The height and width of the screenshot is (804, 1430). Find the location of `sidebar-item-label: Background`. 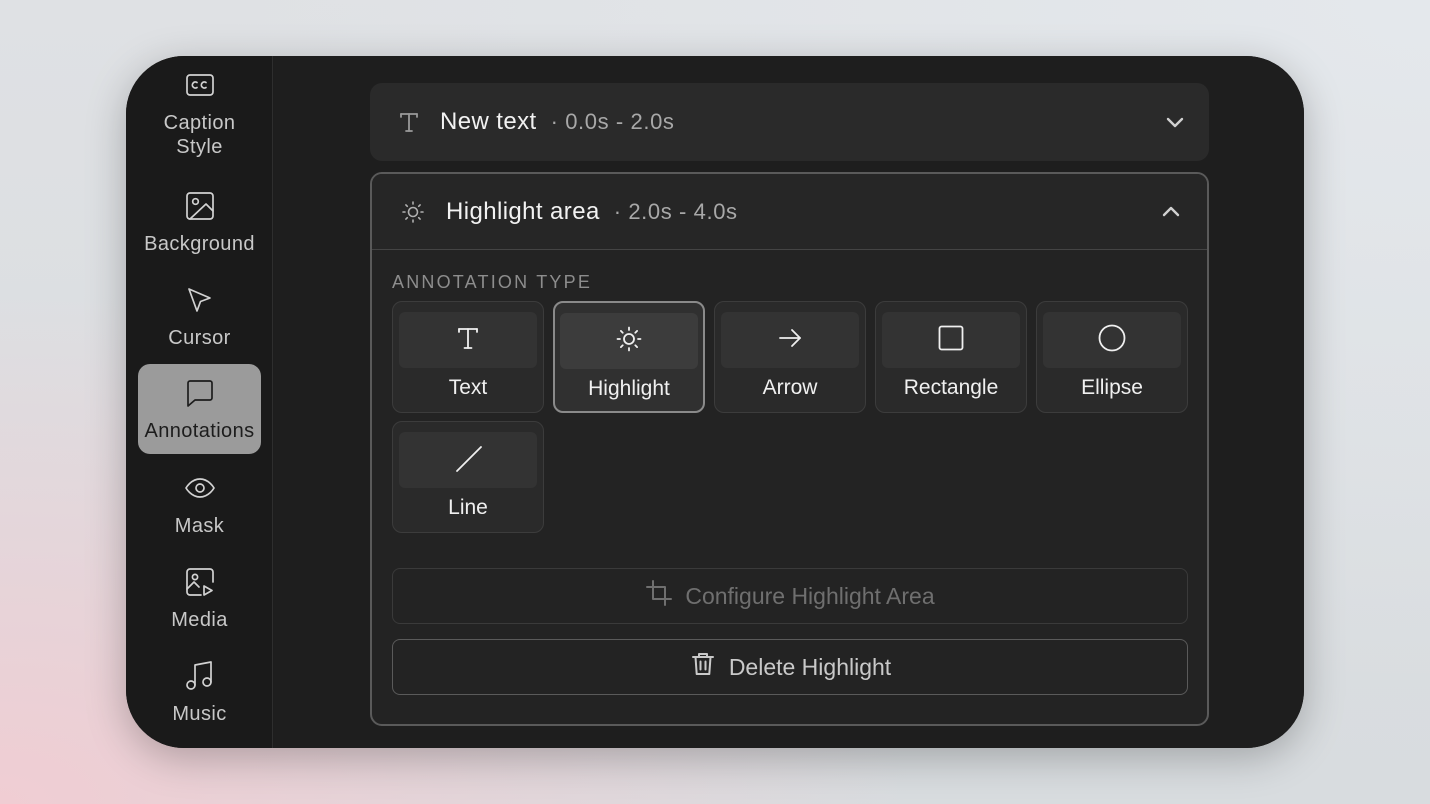

sidebar-item-label: Background is located at coordinates (199, 243).